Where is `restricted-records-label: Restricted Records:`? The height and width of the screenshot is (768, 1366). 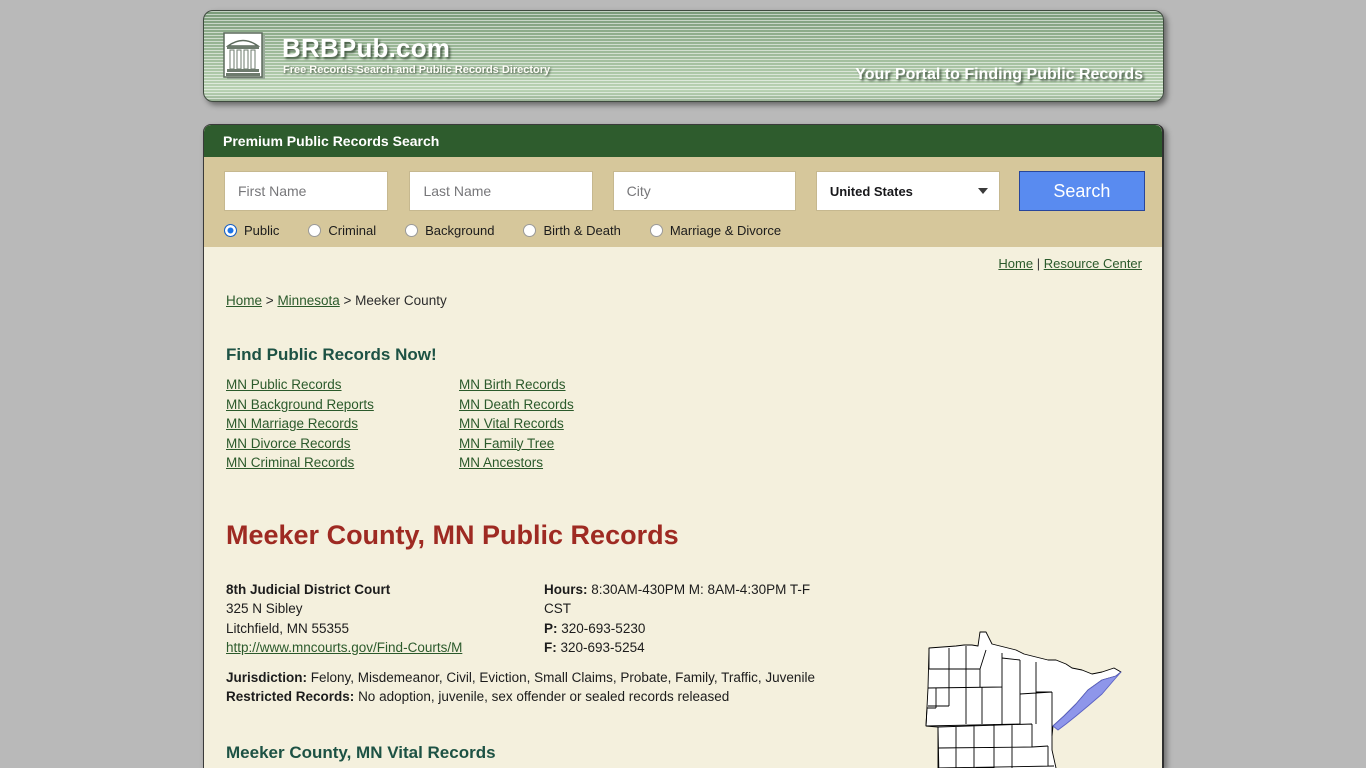 restricted-records-label: Restricted Records: is located at coordinates (290, 696).